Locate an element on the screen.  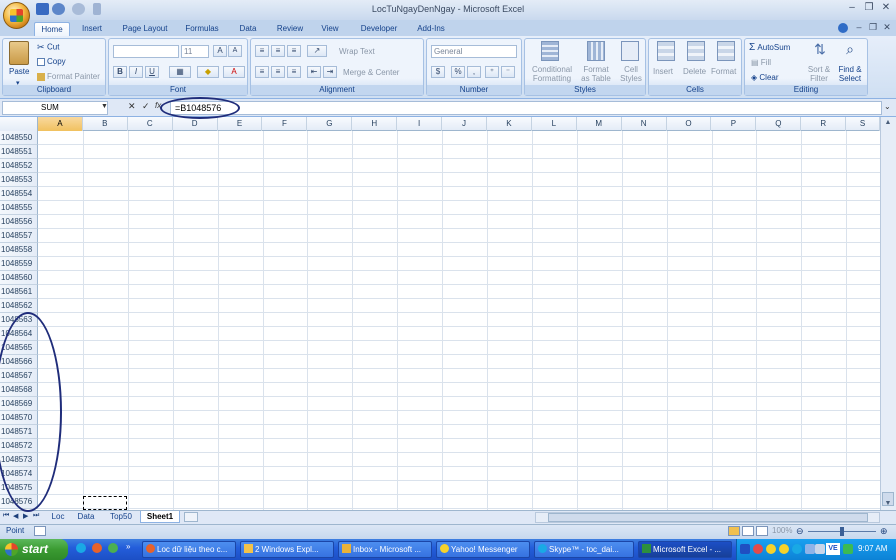
quicklaunch-expand-icon: » is located at coordinates (128, 546).